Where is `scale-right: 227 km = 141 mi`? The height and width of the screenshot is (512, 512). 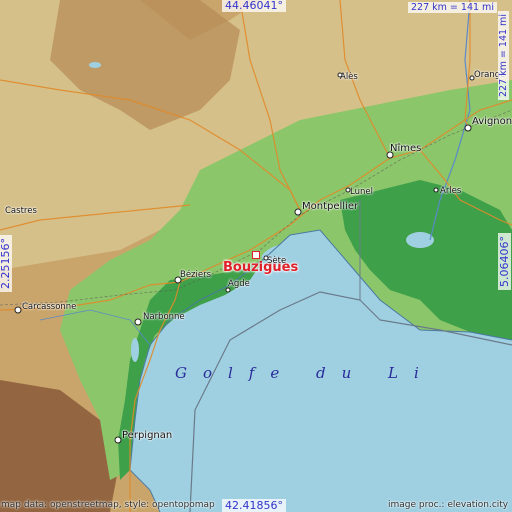
scale-right: 227 km = 141 mi is located at coordinates (503, 55).